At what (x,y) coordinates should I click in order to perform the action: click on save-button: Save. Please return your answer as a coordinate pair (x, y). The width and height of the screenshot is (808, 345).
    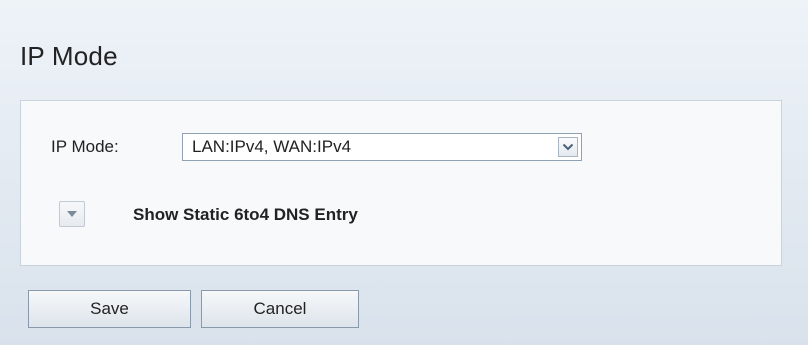
    Looking at the image, I should click on (109, 309).